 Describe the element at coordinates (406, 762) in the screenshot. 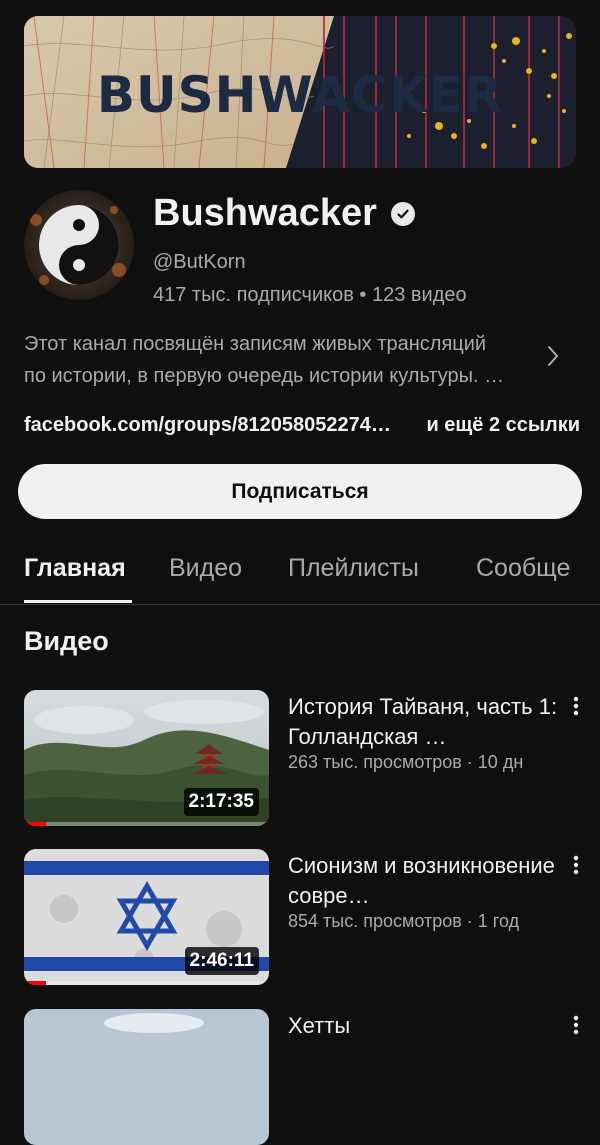

I see `video-meta: 263 тыс. просмотров · 10 дн` at that location.